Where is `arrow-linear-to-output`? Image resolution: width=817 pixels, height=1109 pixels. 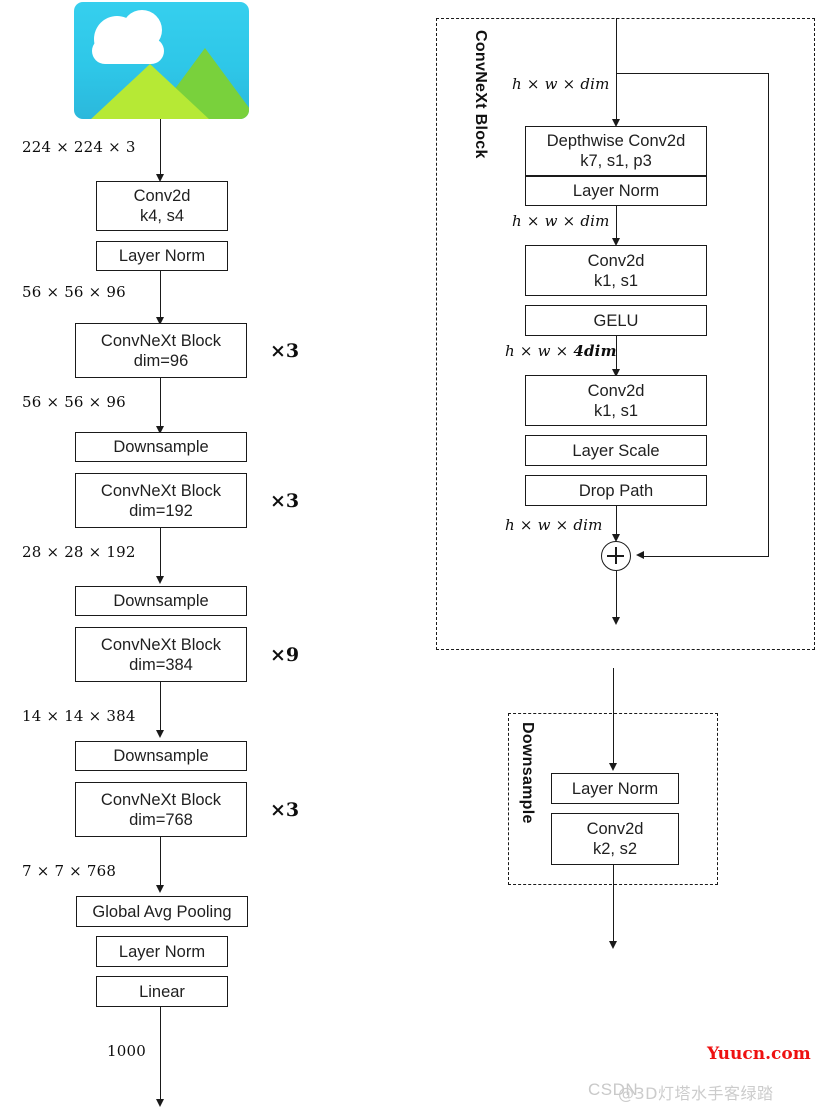
arrow-linear-to-output is located at coordinates (160, 1103).